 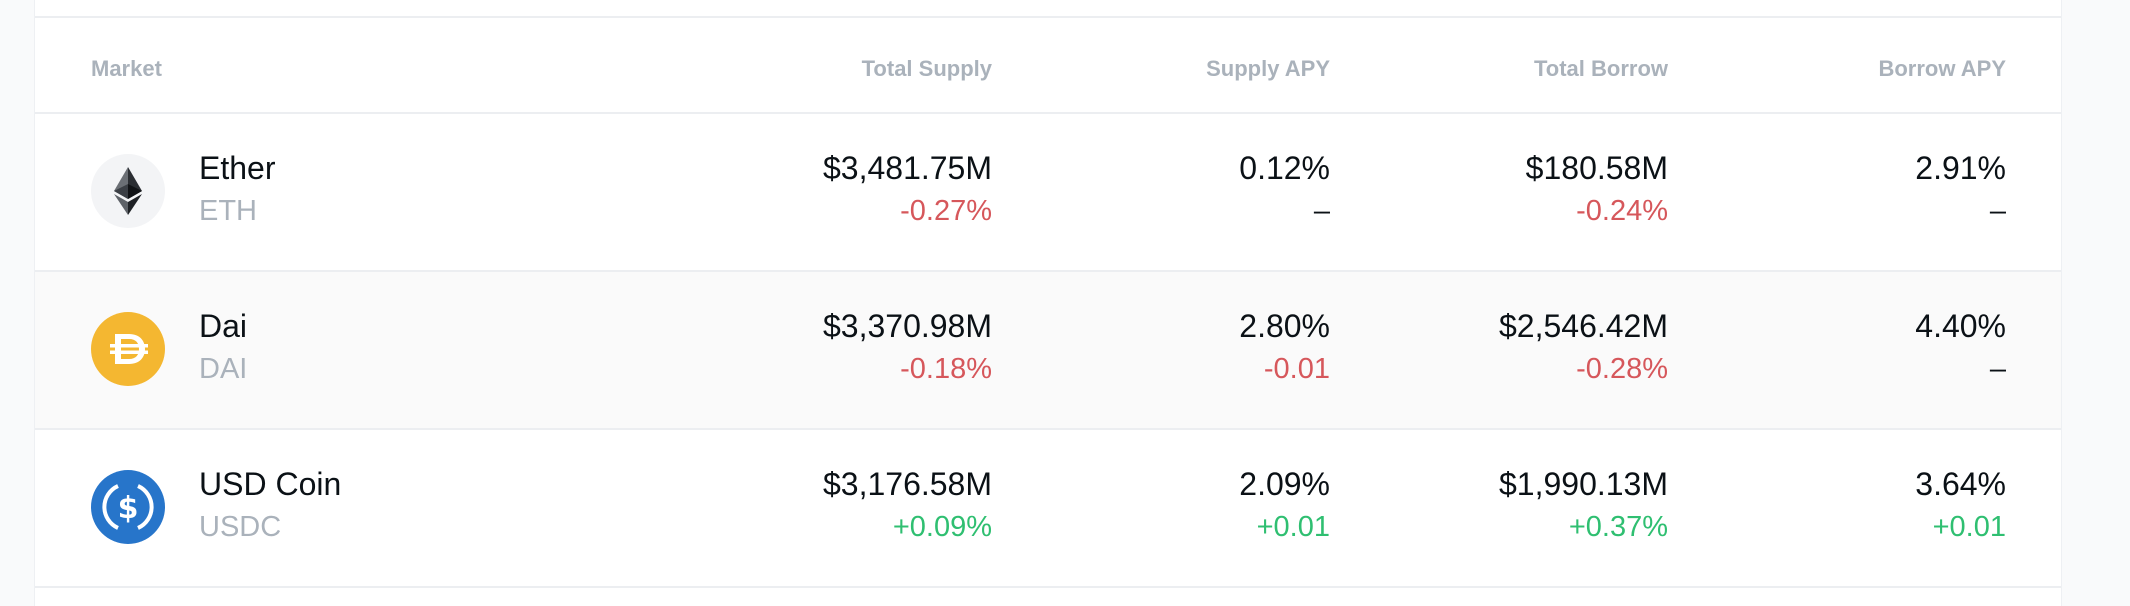 I want to click on total-borrow-value: $180.58M, so click(x=1596, y=168).